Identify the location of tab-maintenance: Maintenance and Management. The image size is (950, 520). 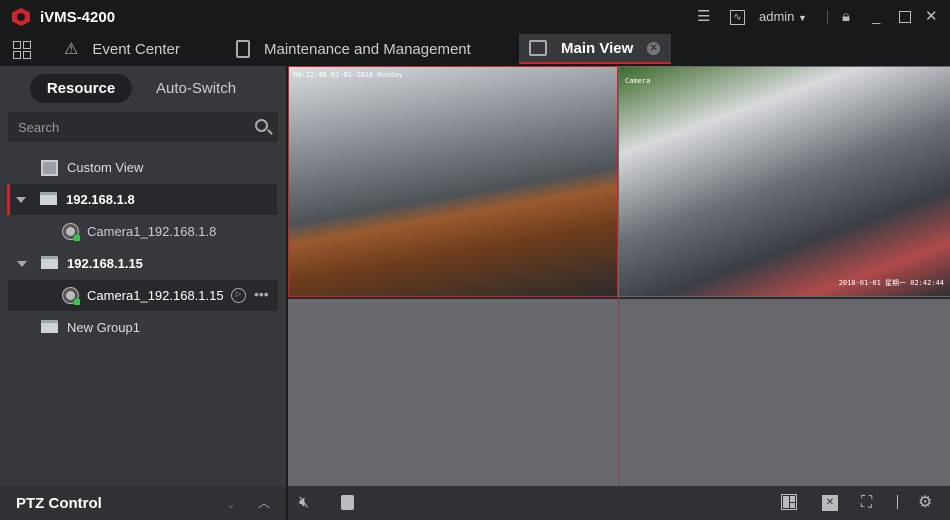
(353, 49).